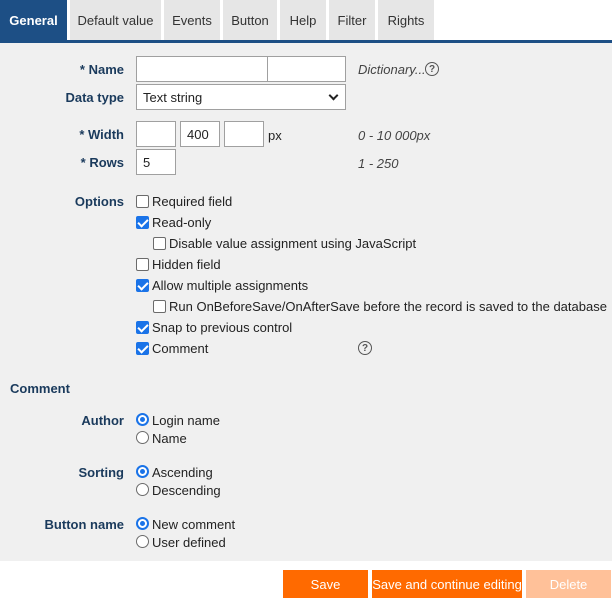 The image size is (612, 598). I want to click on width-min-input, so click(156, 134).